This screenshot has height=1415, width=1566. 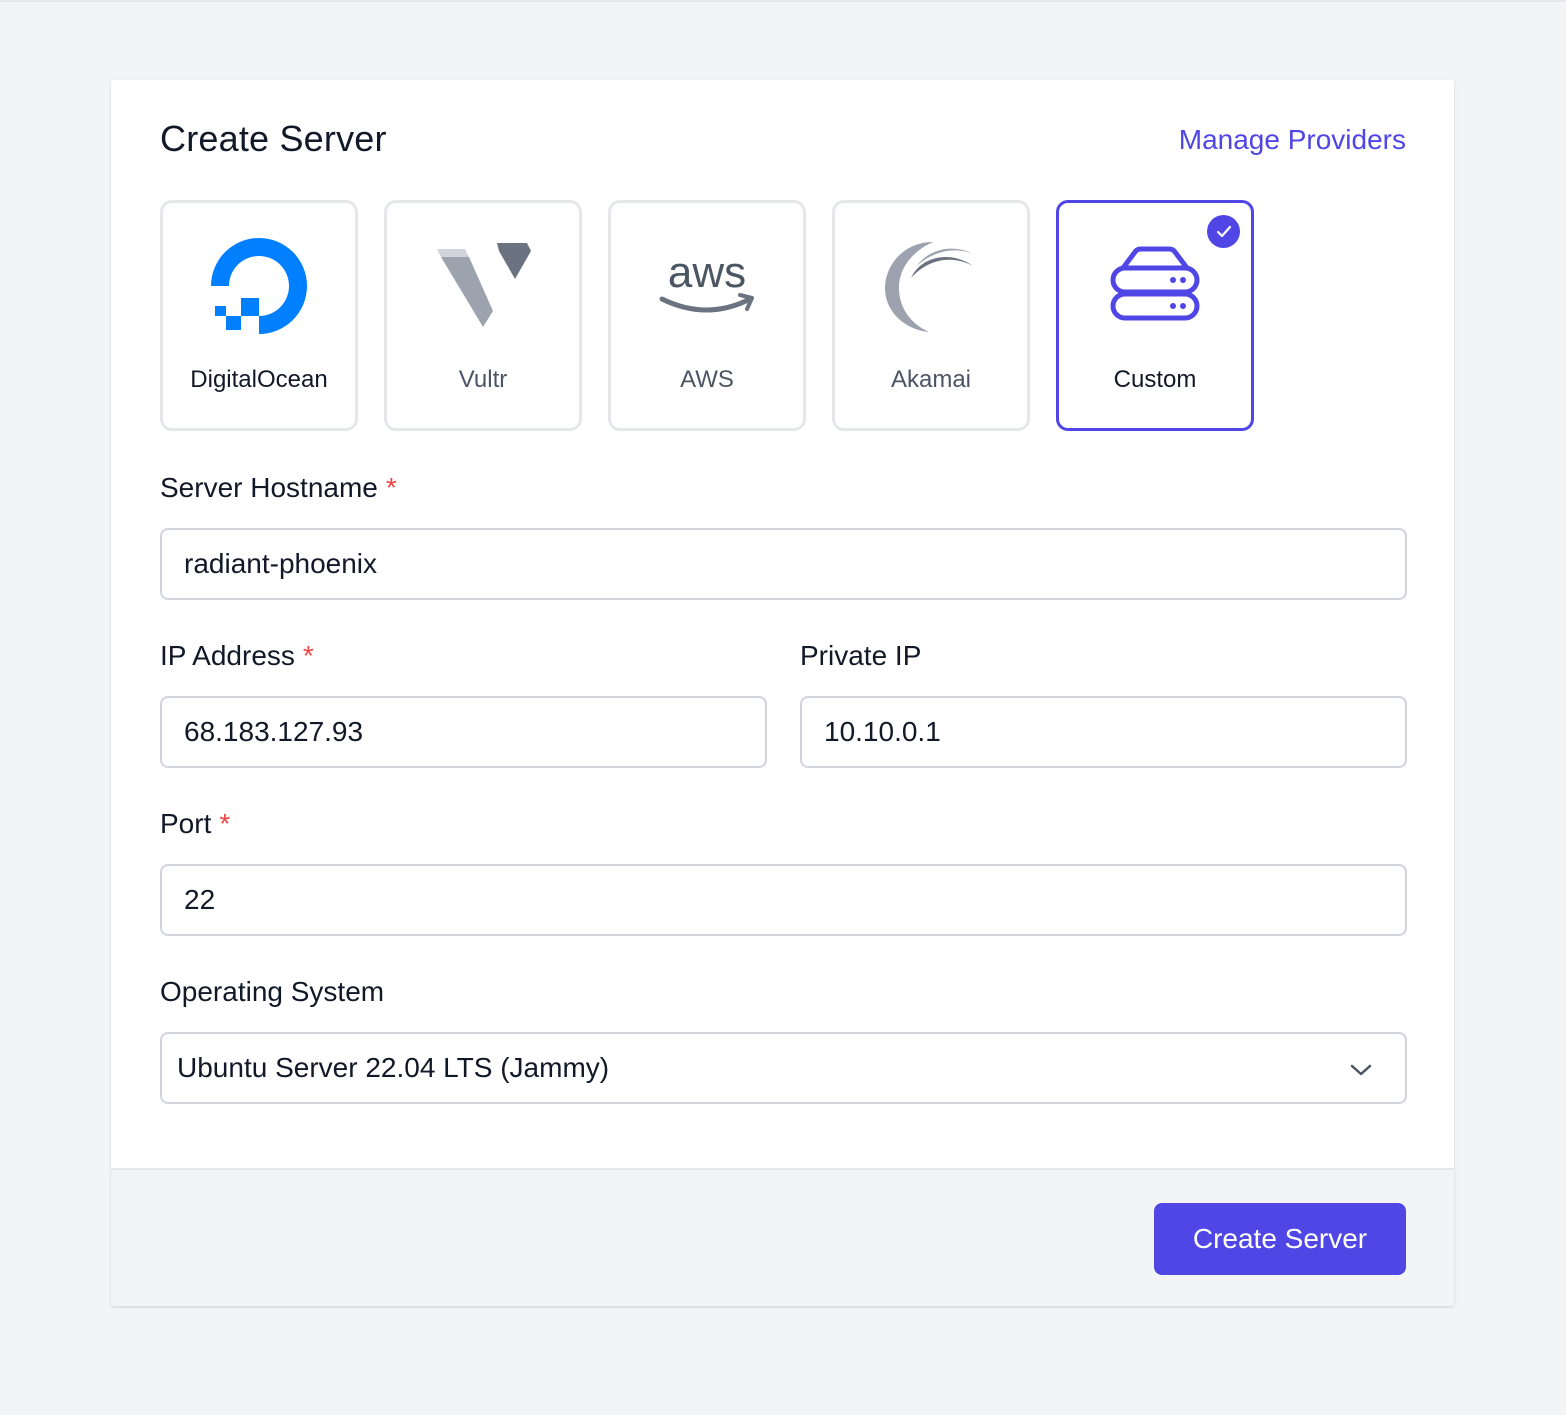 What do you see at coordinates (483, 379) in the screenshot?
I see `provider-label: Vultr` at bounding box center [483, 379].